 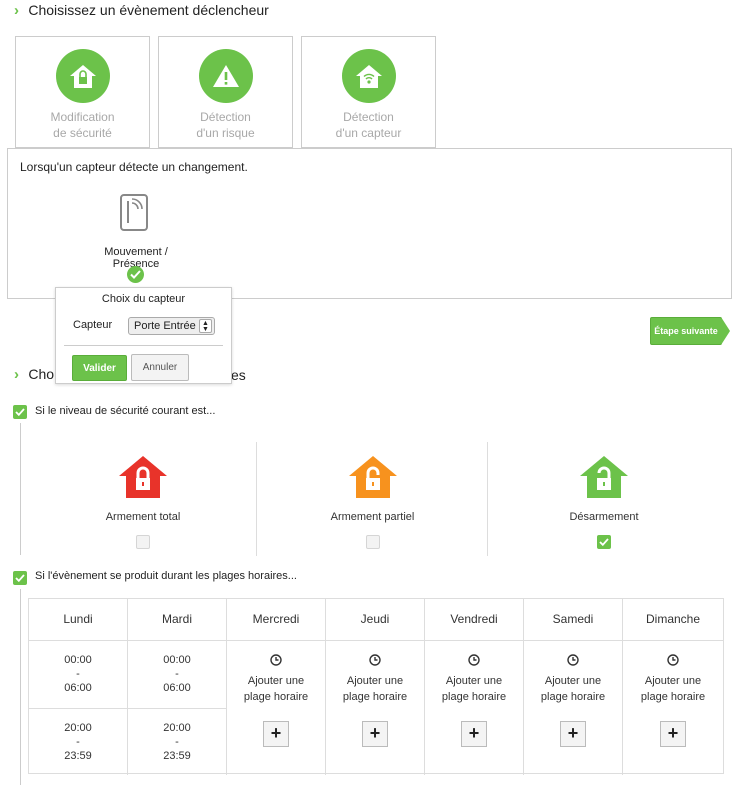 I want to click on trigger-risk-detection: Détection d'un risque, so click(x=225, y=92).